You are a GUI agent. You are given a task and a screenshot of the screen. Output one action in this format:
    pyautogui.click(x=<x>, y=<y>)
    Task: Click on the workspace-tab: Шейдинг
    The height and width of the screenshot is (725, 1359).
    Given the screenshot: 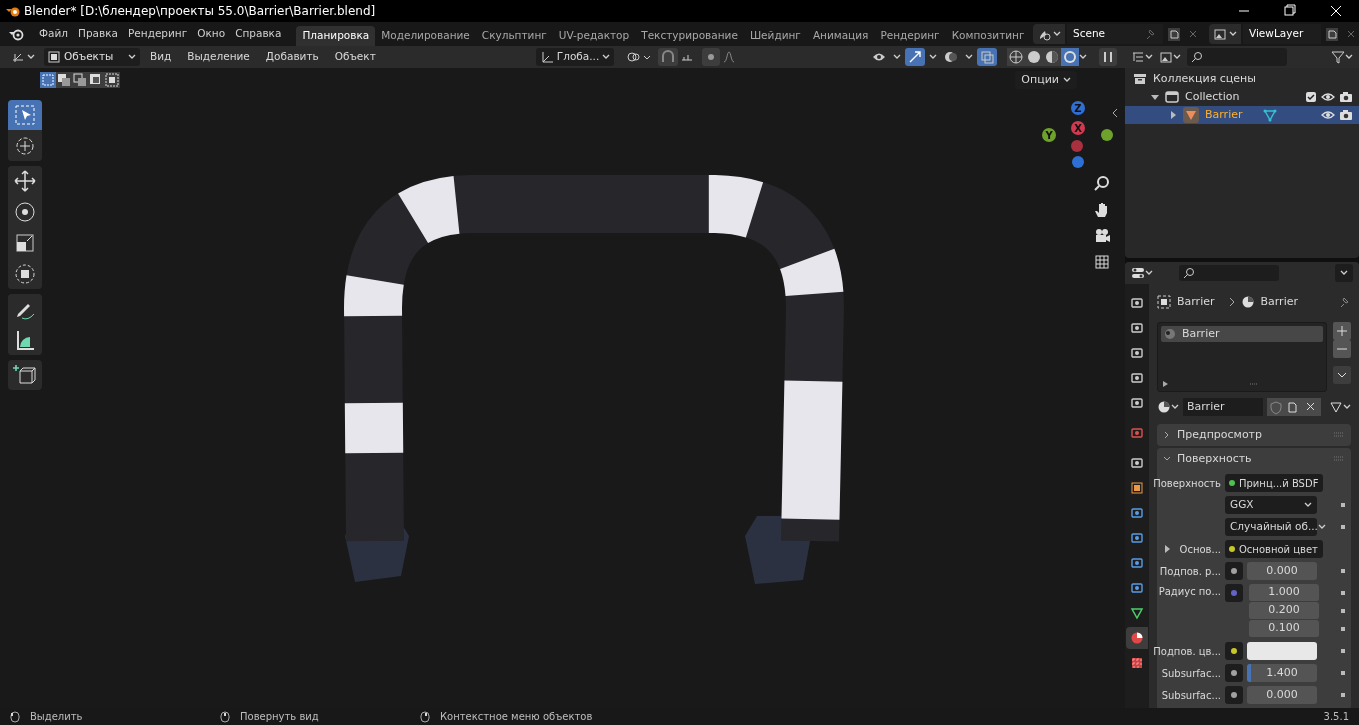 What is the action you would take?
    pyautogui.click(x=775, y=36)
    